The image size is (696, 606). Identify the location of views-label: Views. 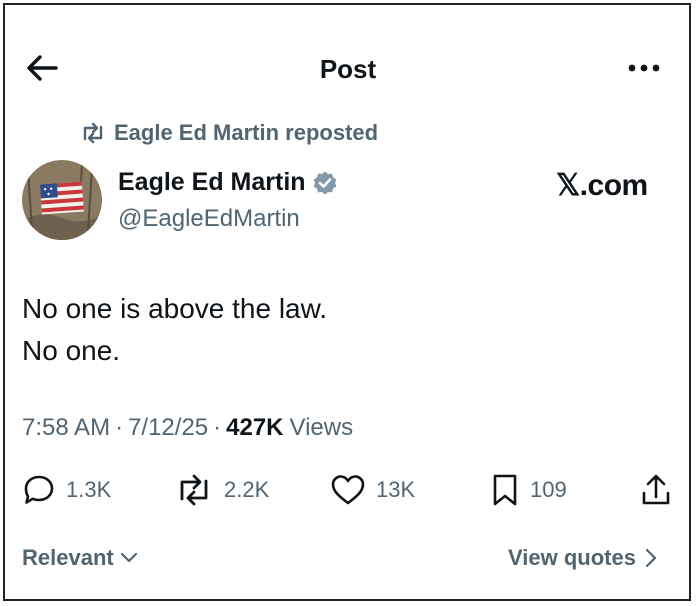
(321, 427).